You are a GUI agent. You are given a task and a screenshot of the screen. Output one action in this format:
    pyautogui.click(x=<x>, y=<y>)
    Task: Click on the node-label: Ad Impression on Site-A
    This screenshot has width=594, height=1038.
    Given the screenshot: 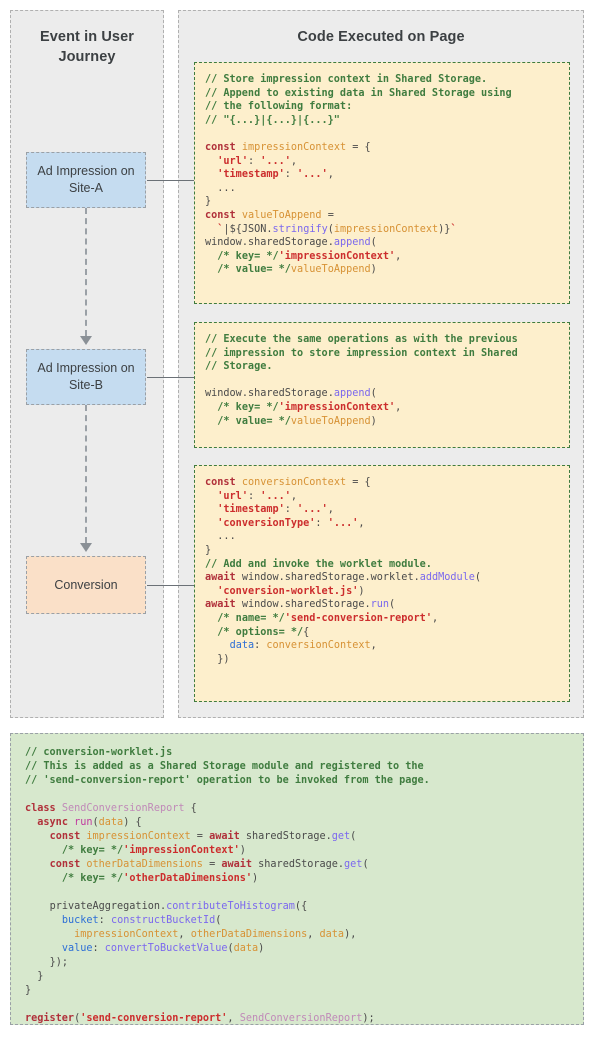 What is the action you would take?
    pyautogui.click(x=86, y=179)
    